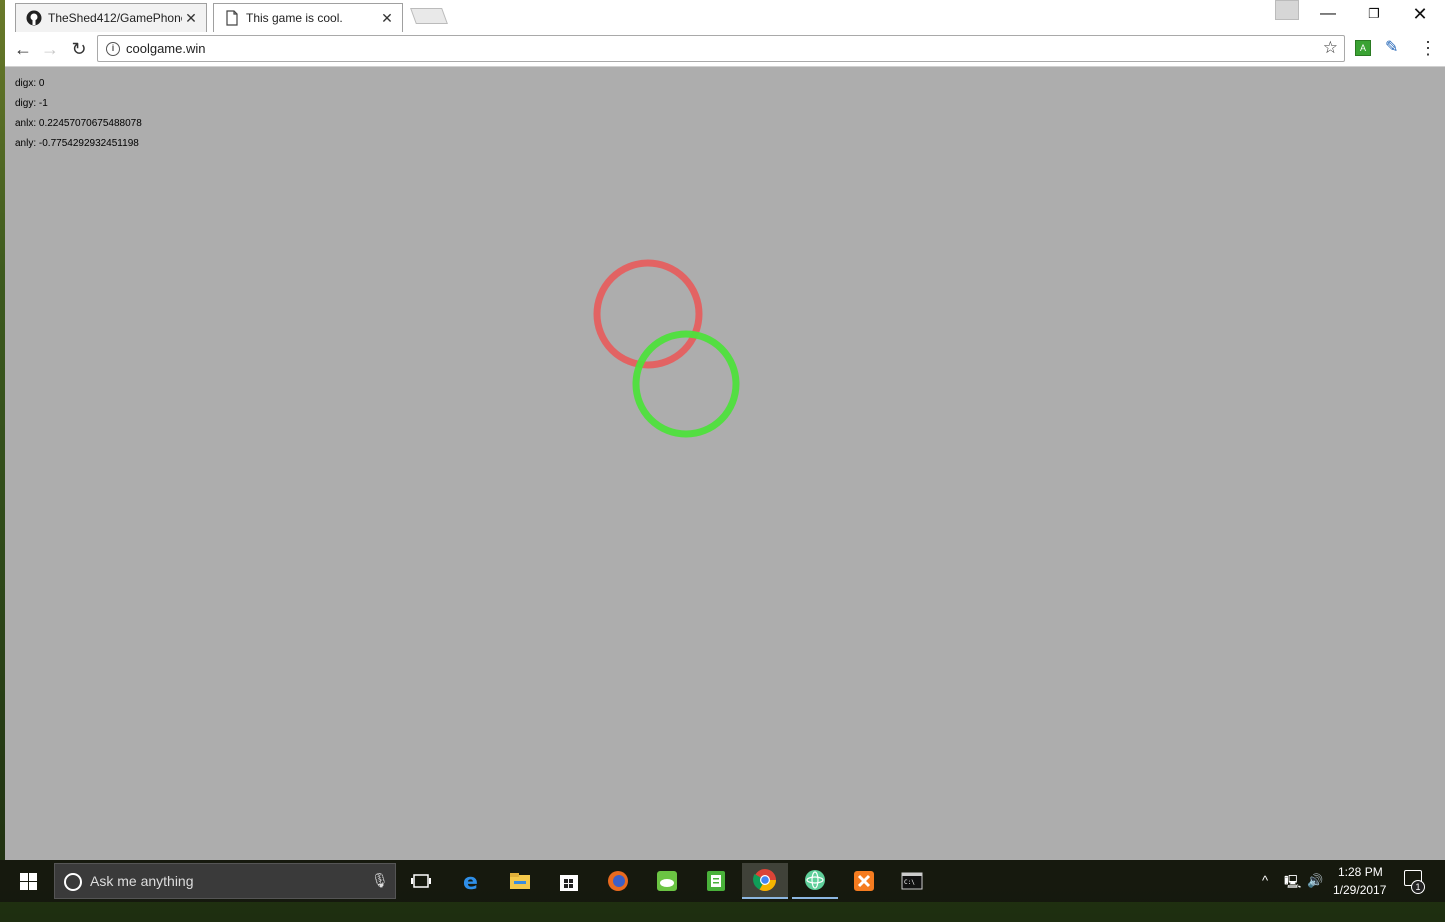 Image resolution: width=1445 pixels, height=922 pixels. Describe the element at coordinates (864, 881) in the screenshot. I see `xampp-icon` at that location.